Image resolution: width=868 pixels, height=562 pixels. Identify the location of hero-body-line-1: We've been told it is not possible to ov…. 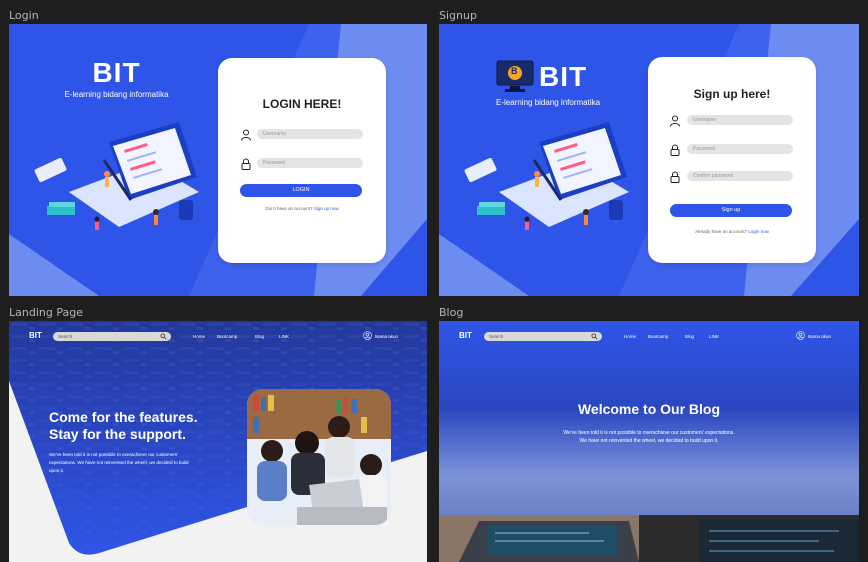
(114, 454).